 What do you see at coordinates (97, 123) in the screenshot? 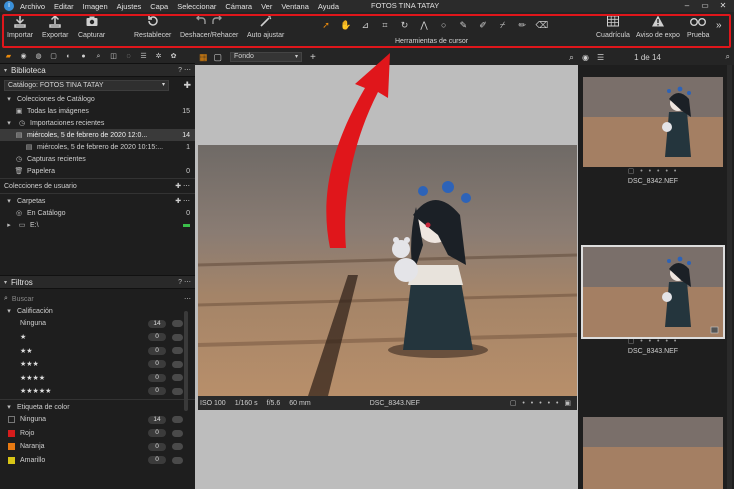
I see `recent-imports-item: ▾ ◷ Importaciones recientes` at bounding box center [97, 123].